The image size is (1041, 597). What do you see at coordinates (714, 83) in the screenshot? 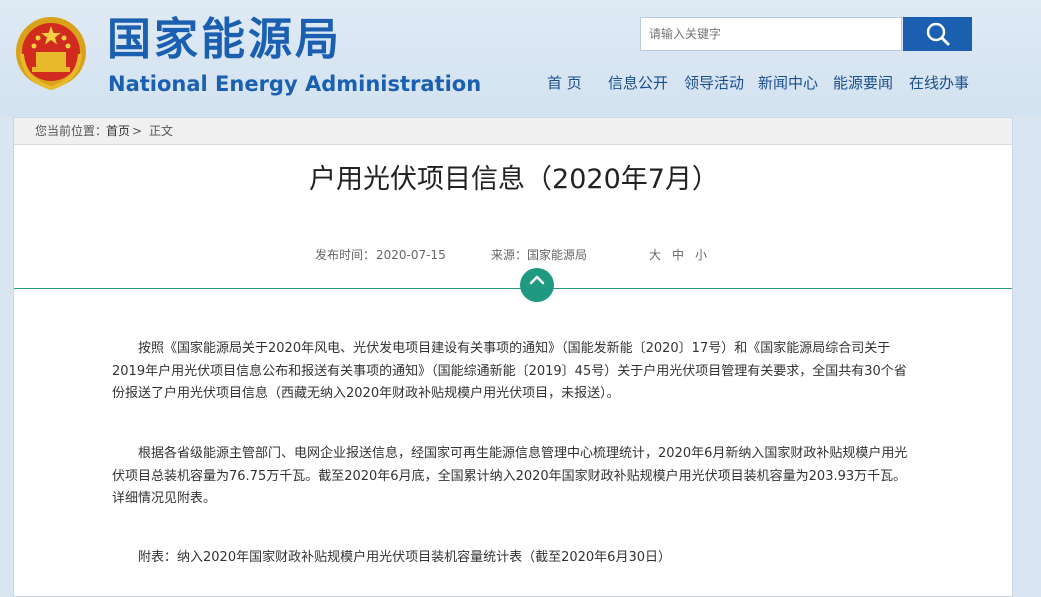
I see `nav-leadership: 领导活动` at bounding box center [714, 83].